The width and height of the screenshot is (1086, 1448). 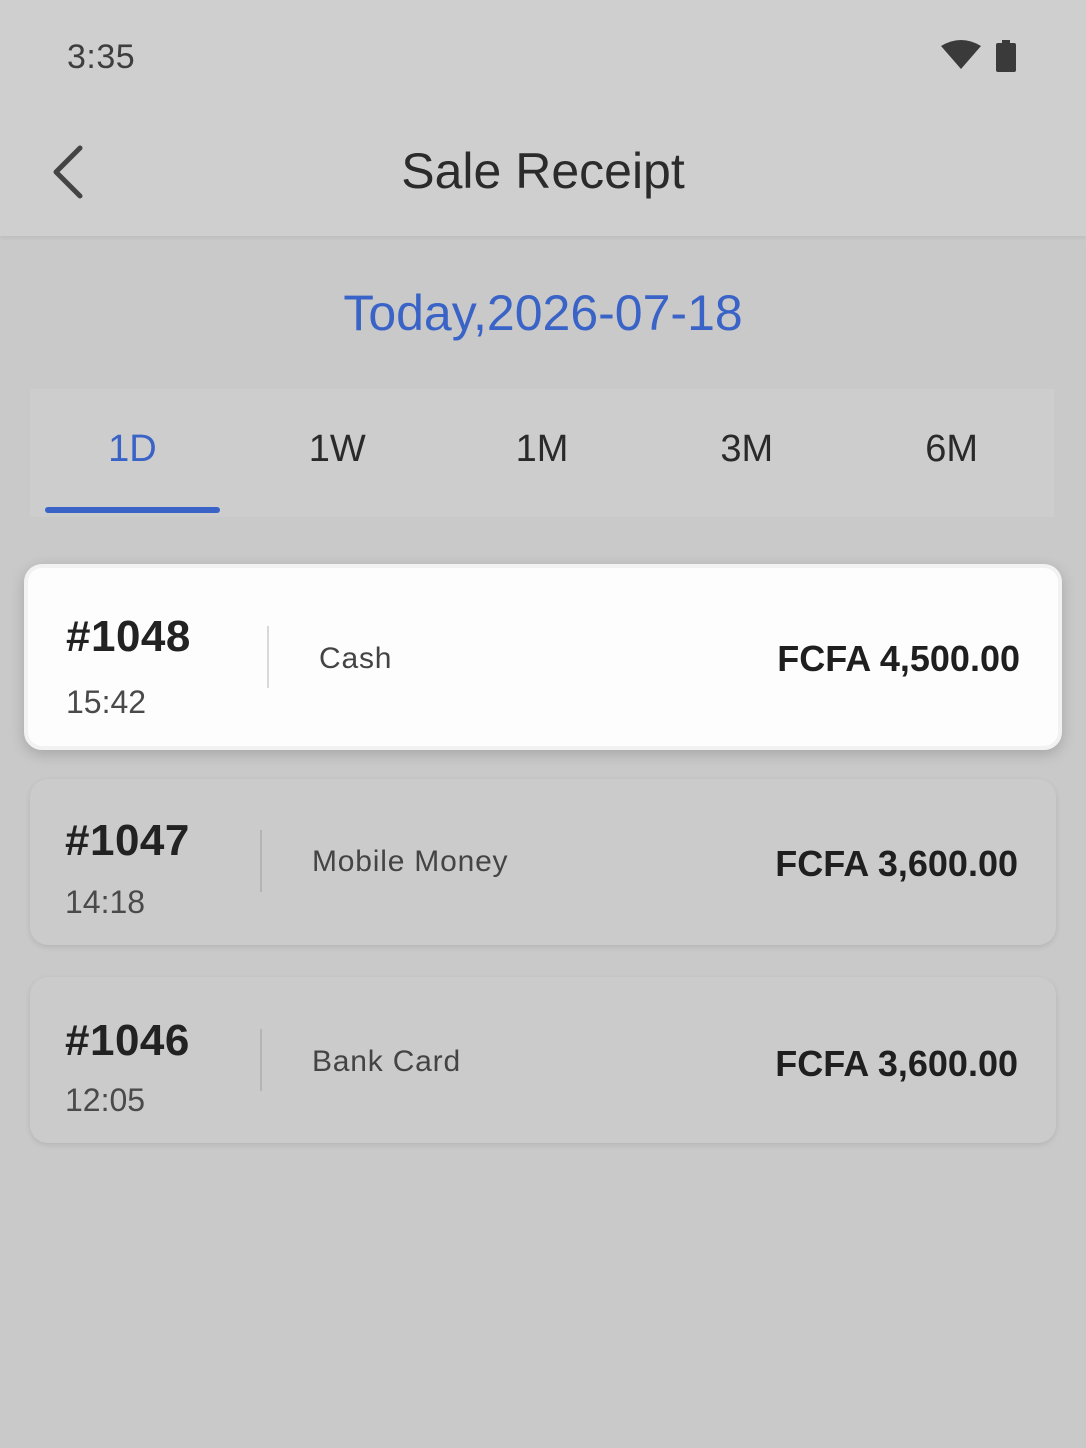 What do you see at coordinates (951, 453) in the screenshot?
I see `tab-6m: 6M` at bounding box center [951, 453].